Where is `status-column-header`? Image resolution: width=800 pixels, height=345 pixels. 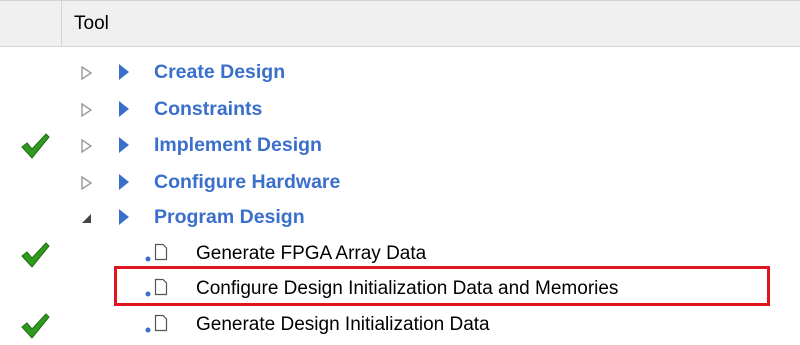
status-column-header is located at coordinates (31, 23).